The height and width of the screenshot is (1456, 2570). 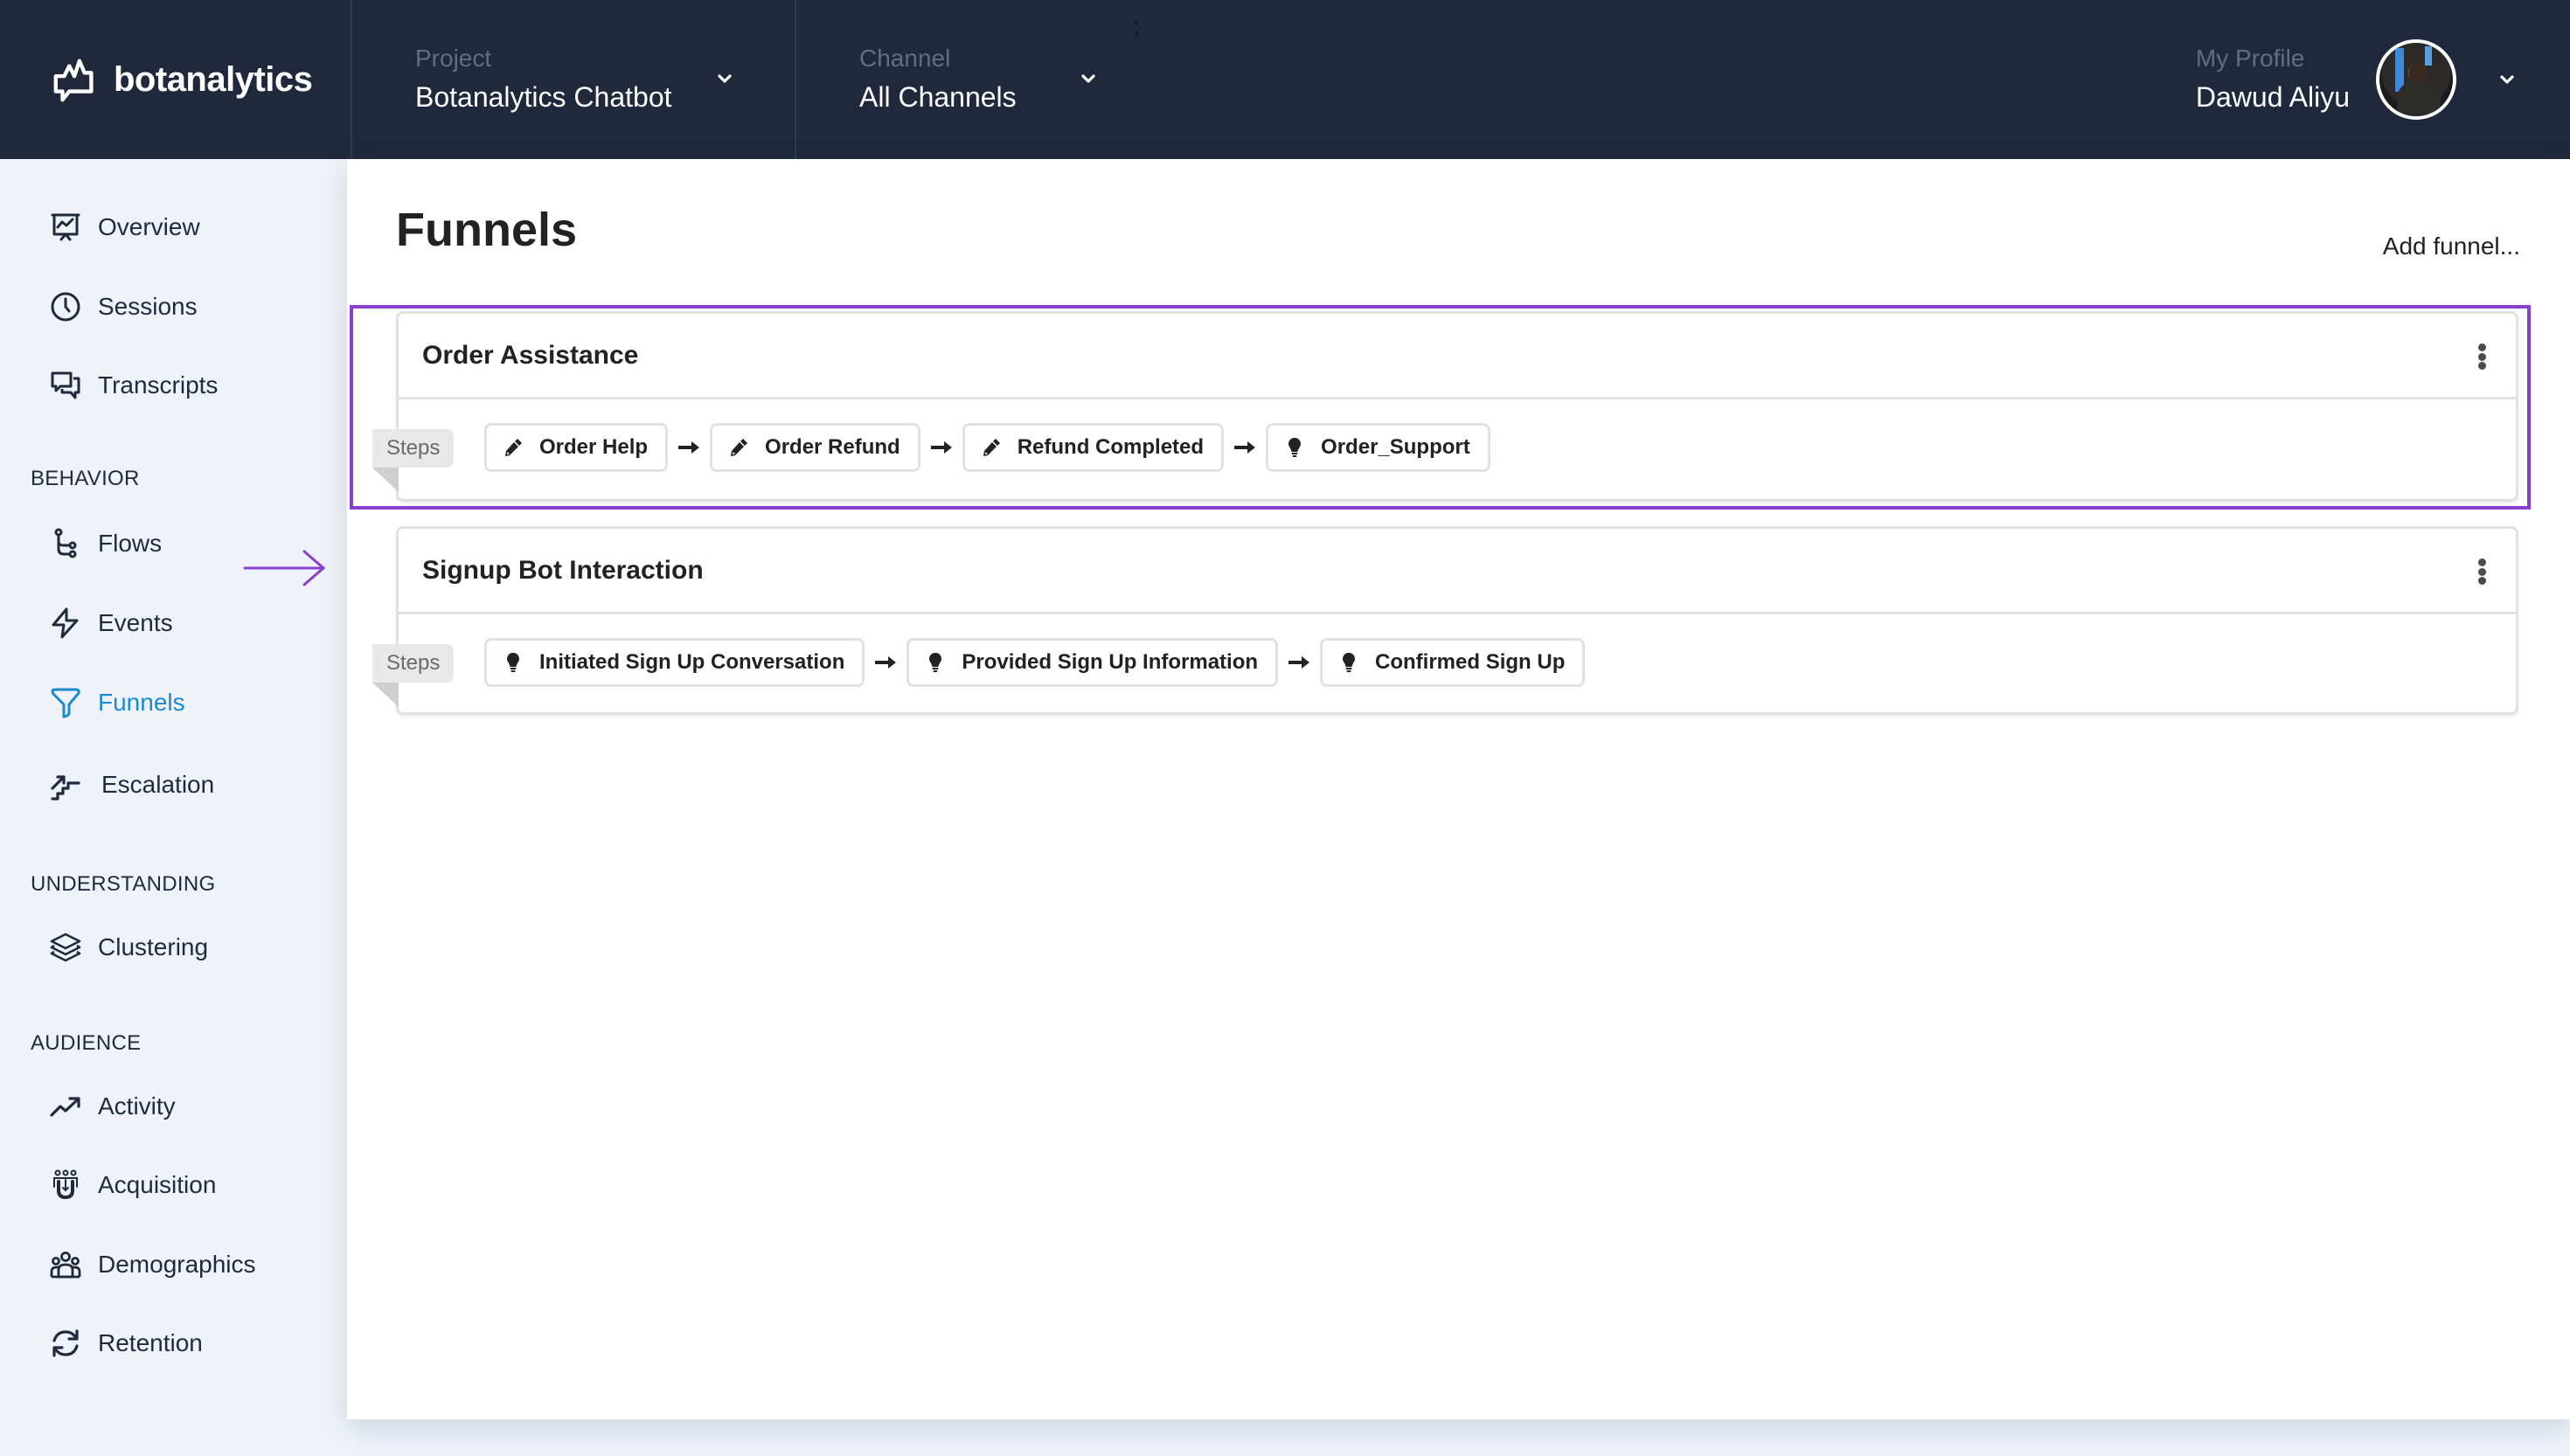 What do you see at coordinates (832, 447) in the screenshot?
I see `step-label: Order Refund` at bounding box center [832, 447].